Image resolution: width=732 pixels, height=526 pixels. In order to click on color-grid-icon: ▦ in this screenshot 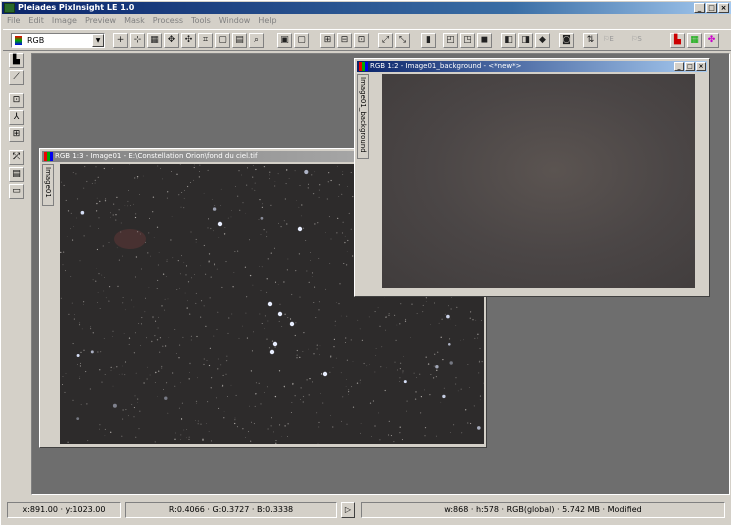, I will do `click(694, 40)`.